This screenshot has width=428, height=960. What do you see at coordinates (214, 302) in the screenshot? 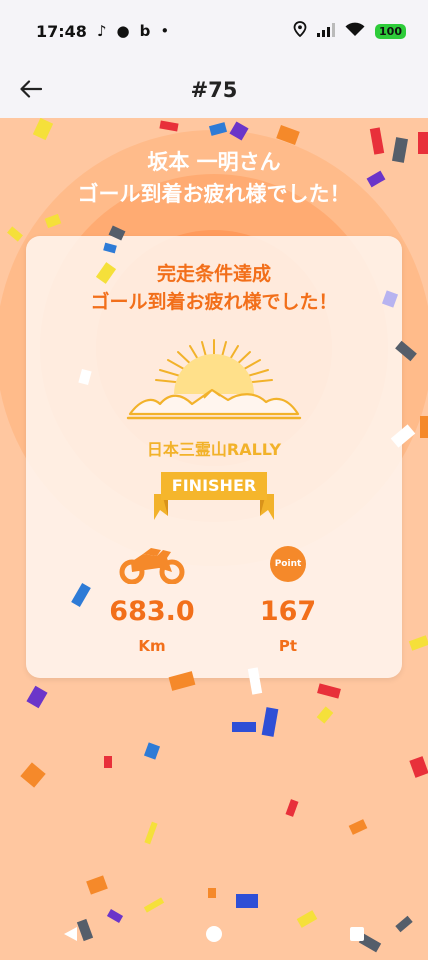
I see `goal-message: ゴール到着お疲れ様でした！` at bounding box center [214, 302].